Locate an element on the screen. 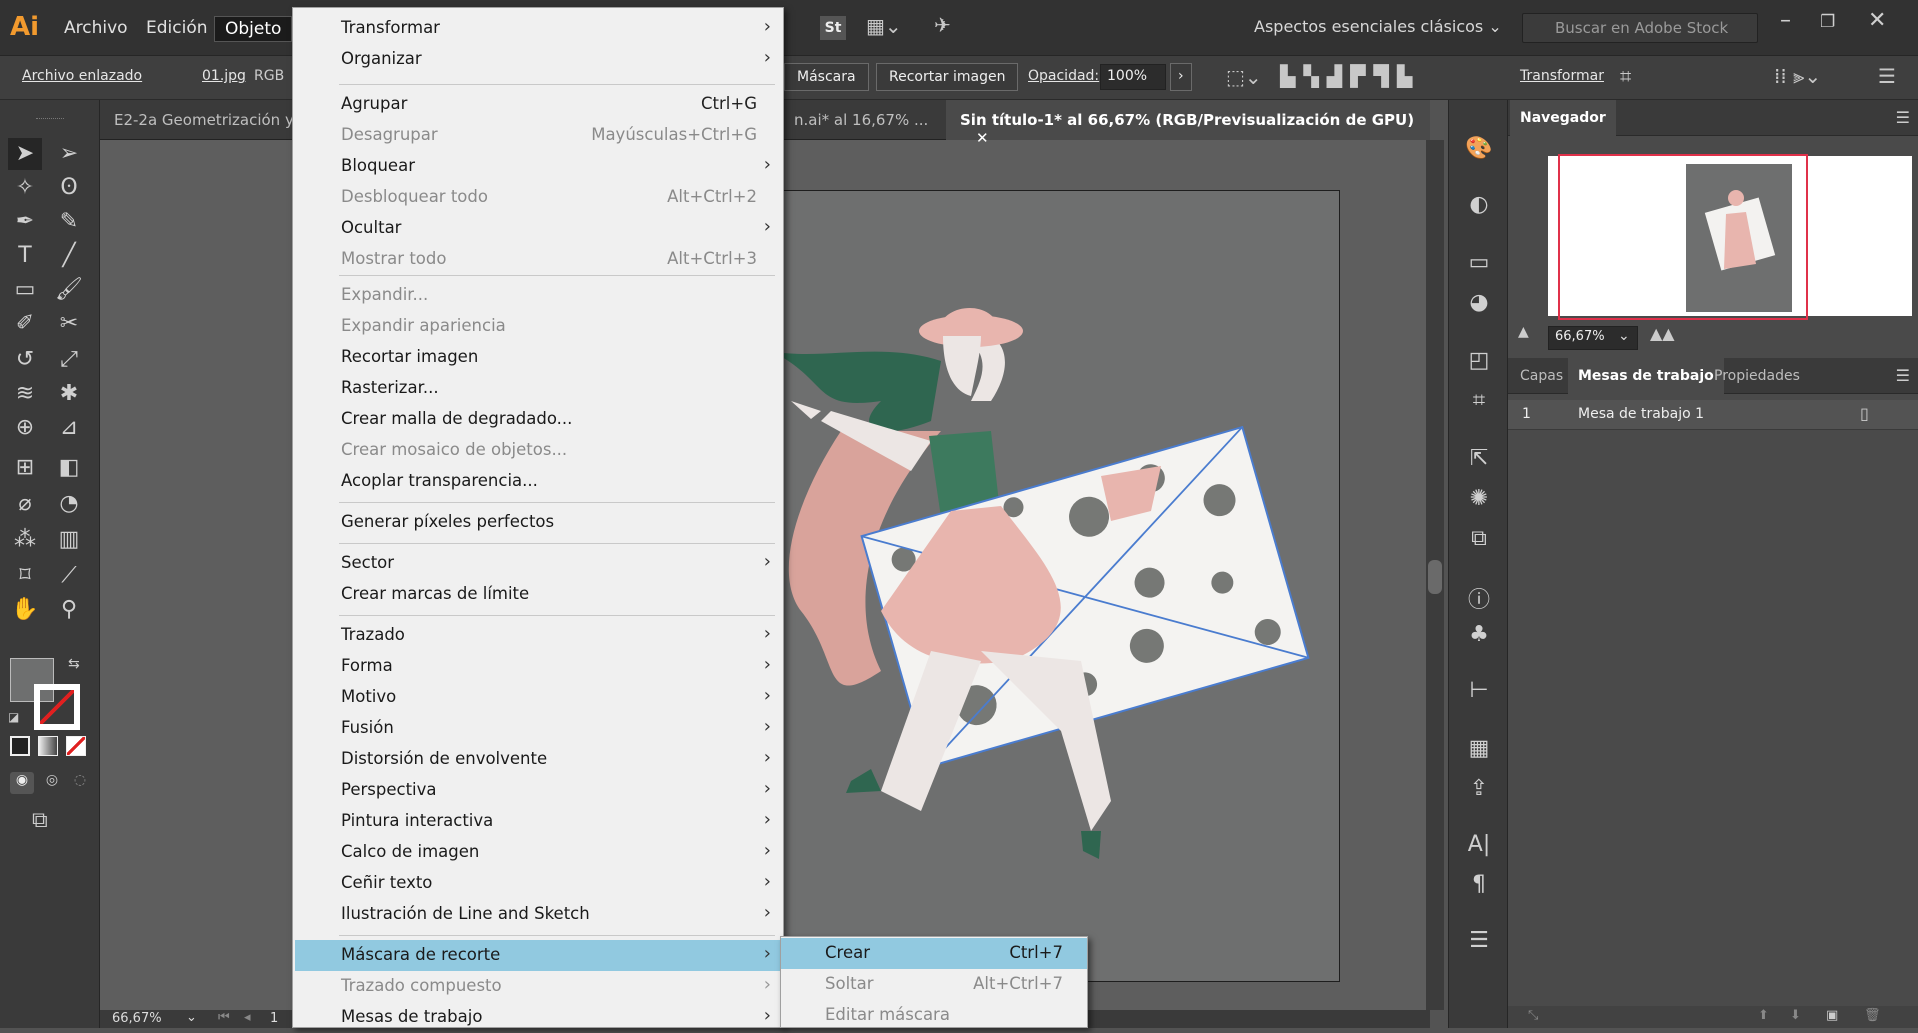 The image size is (1918, 1033). eyedropper-tool-icon: ⌀ is located at coordinates (25, 504).